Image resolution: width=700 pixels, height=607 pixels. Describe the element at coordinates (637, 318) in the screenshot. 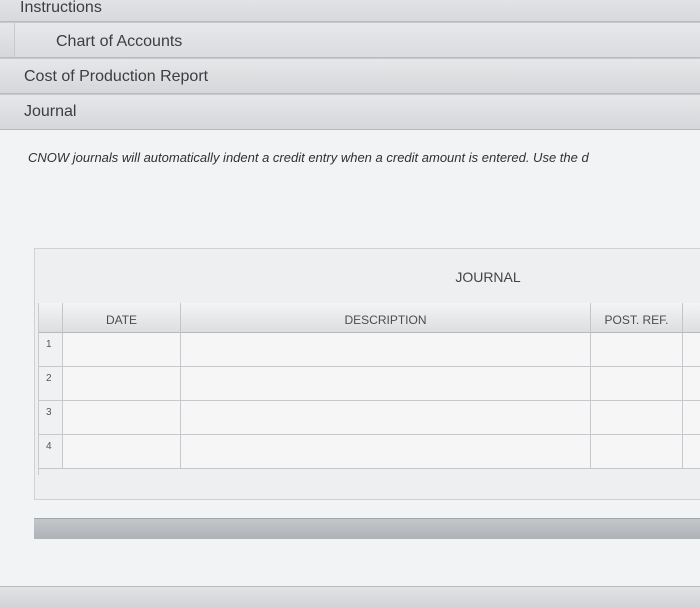

I see `post-ref-column-header: POST. REF.` at that location.